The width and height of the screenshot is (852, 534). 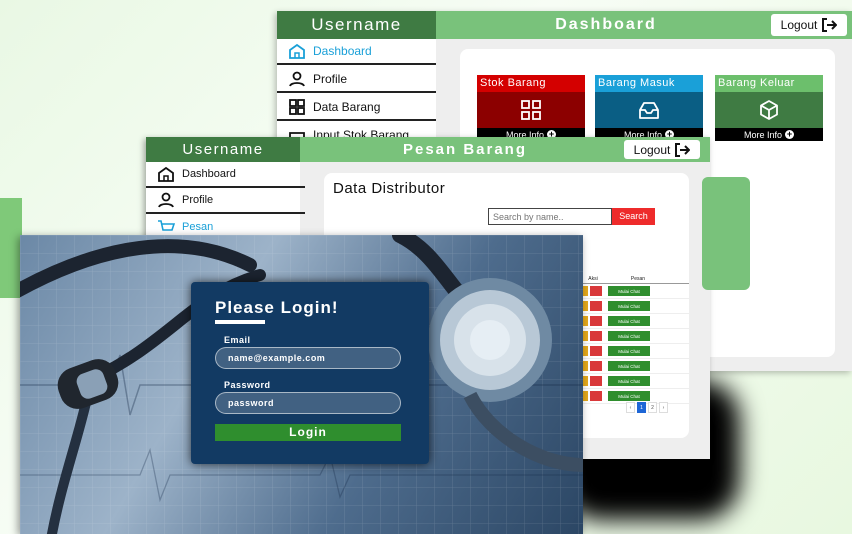 What do you see at coordinates (308, 358) in the screenshot?
I see `email-field` at bounding box center [308, 358].